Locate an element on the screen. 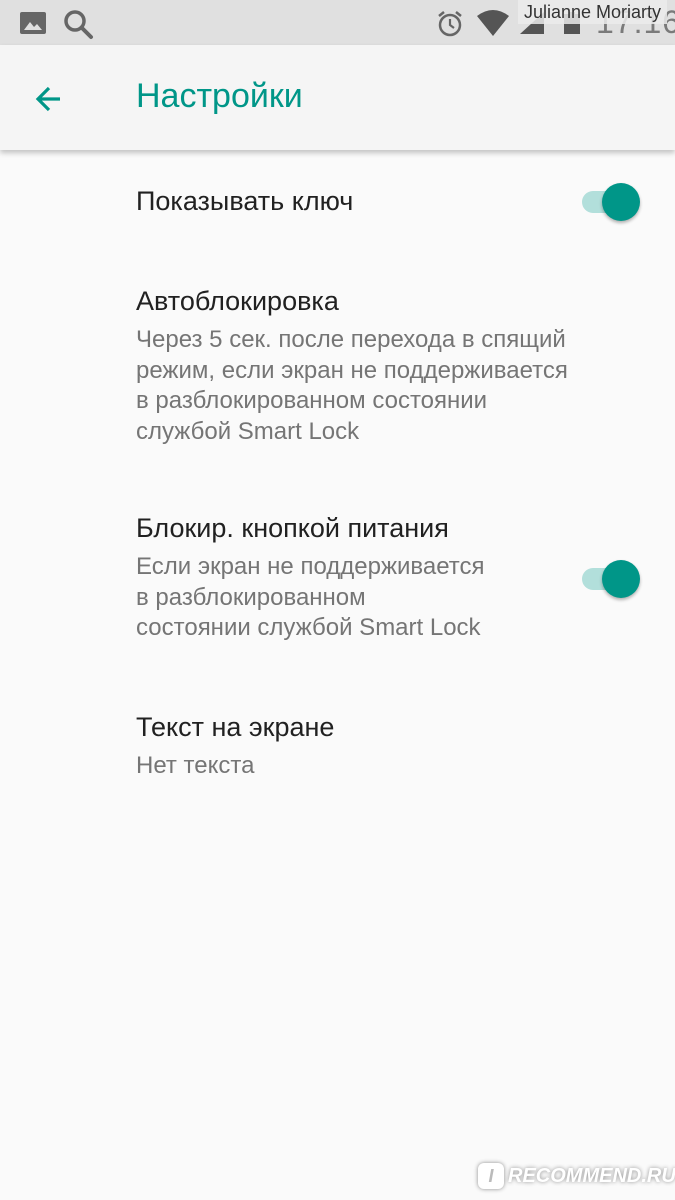 The image size is (675, 1200). wifi-icon is located at coordinates (493, 23).